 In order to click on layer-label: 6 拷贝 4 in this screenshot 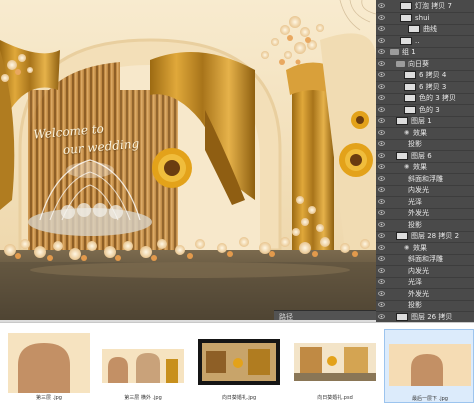, I will do `click(433, 75)`.